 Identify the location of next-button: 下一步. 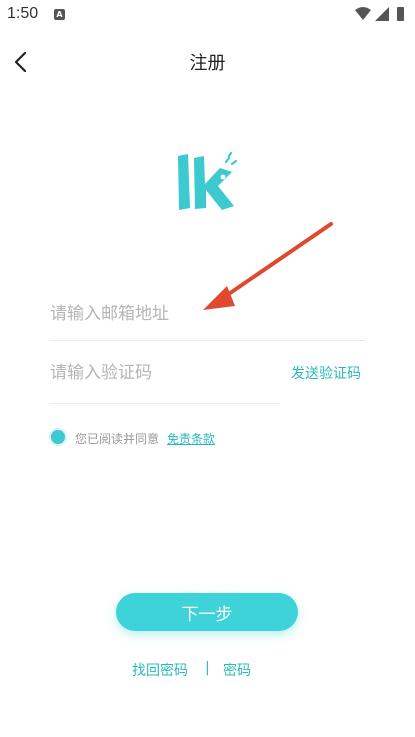
(207, 612).